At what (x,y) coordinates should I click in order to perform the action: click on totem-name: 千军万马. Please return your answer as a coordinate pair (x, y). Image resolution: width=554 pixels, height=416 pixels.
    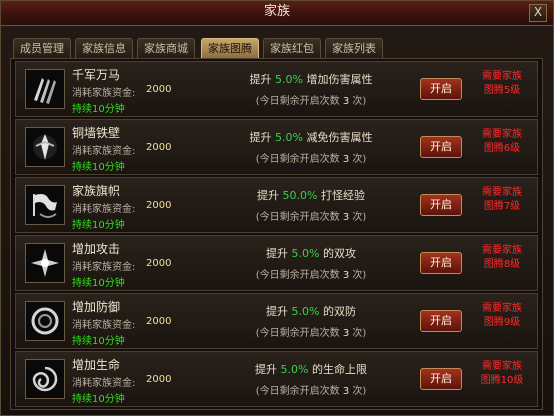
    Looking at the image, I should click on (96, 75).